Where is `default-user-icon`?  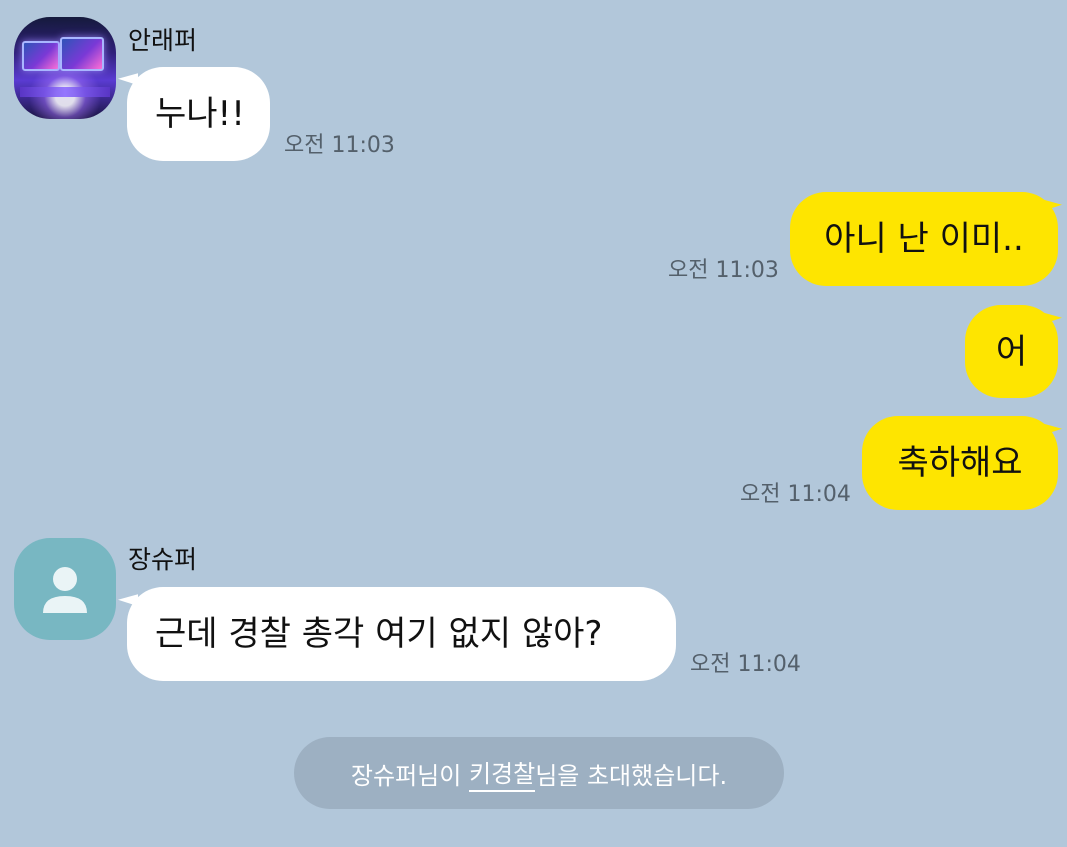
default-user-icon is located at coordinates (65, 590).